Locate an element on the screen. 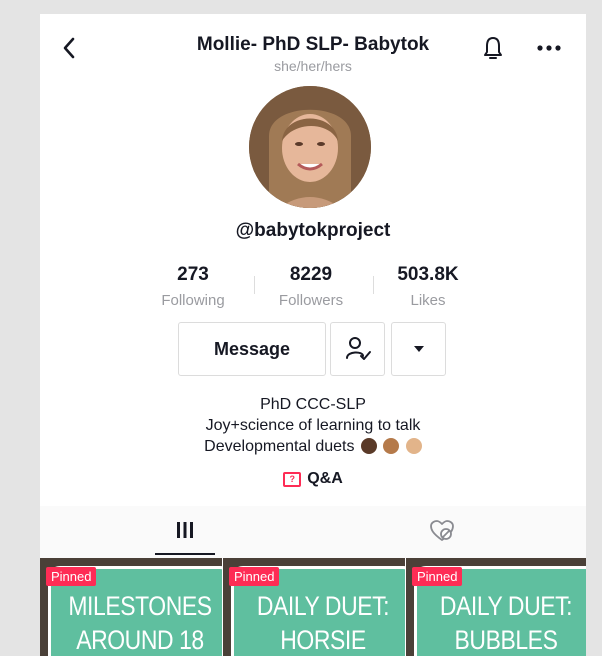  tab-active-indicator is located at coordinates (185, 554).